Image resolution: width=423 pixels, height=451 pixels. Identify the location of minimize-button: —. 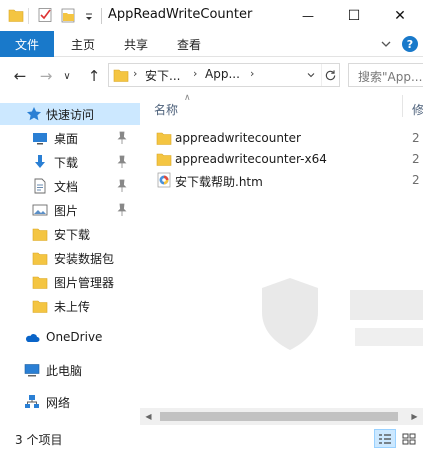
(308, 15).